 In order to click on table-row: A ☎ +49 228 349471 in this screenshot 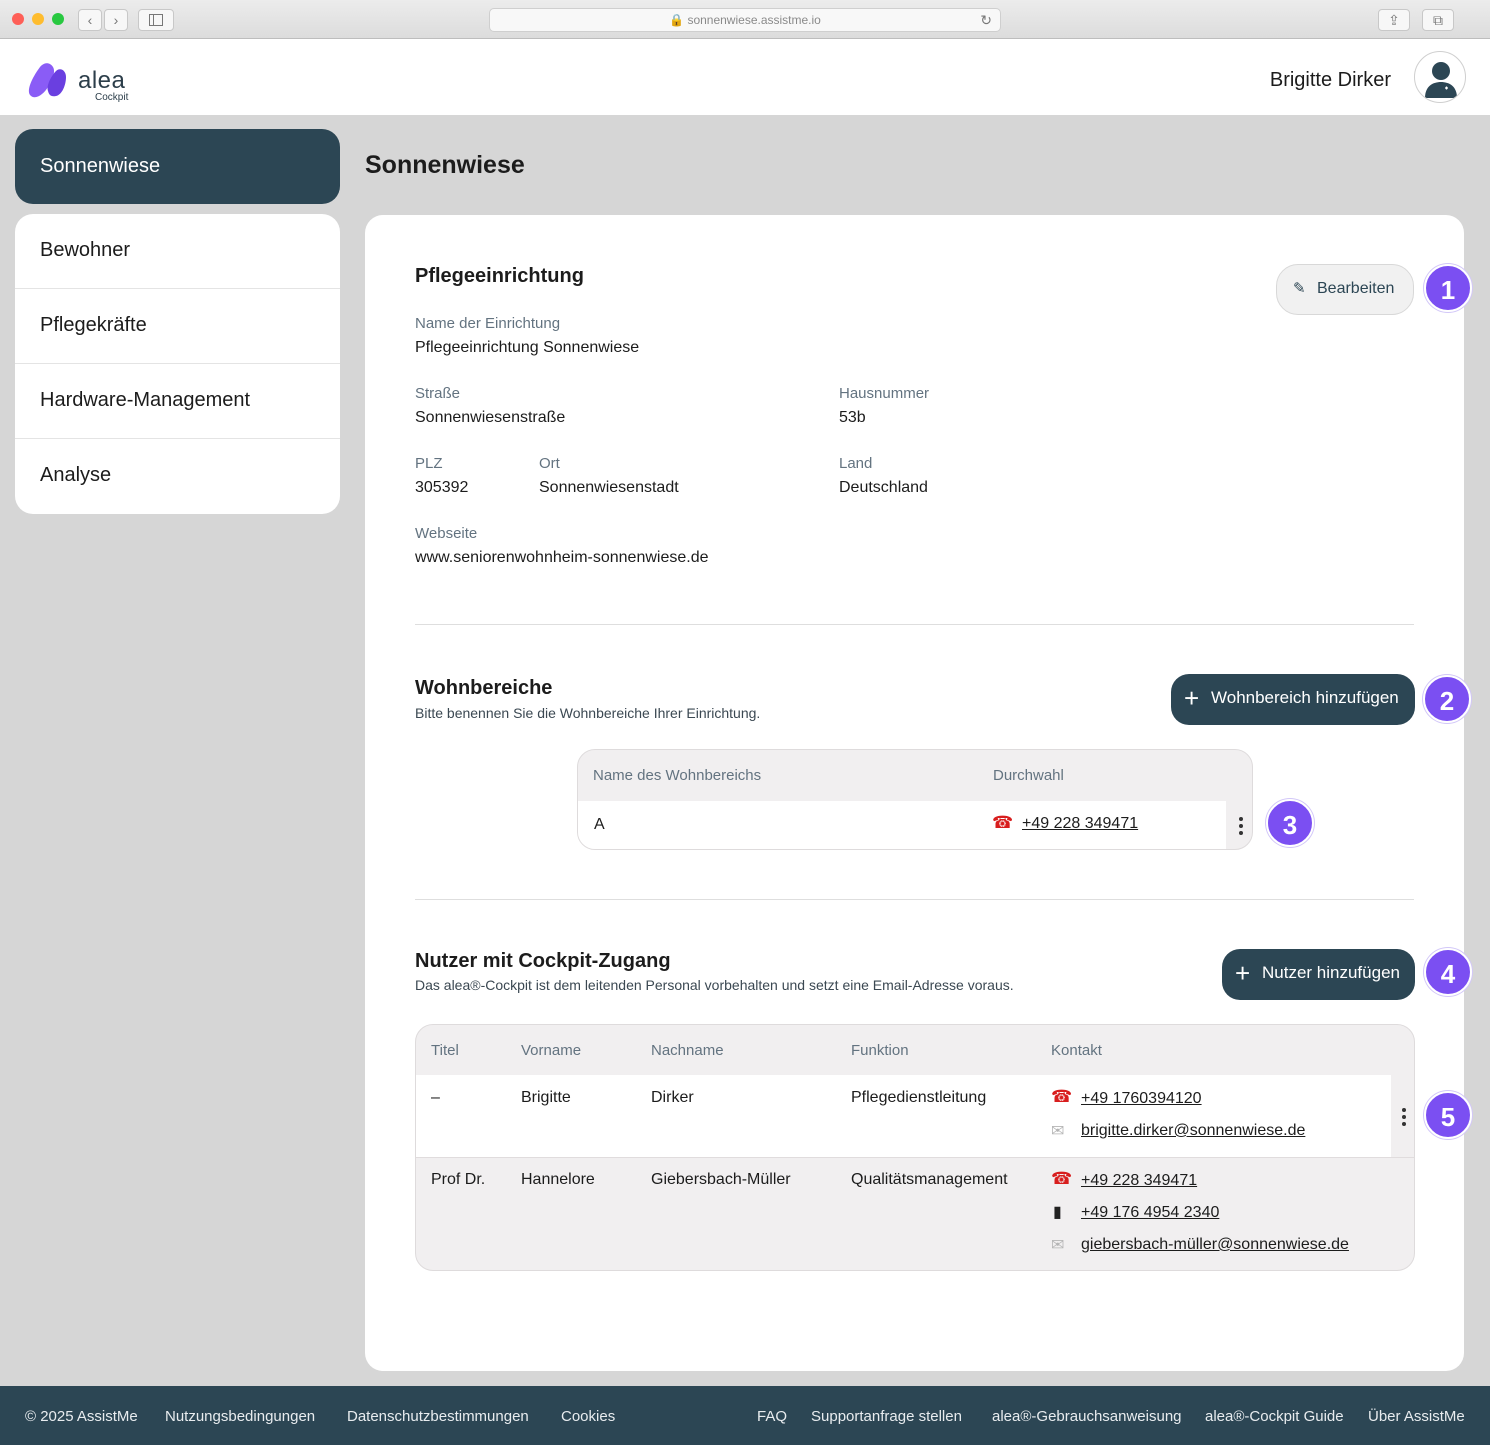, I will do `click(902, 825)`.